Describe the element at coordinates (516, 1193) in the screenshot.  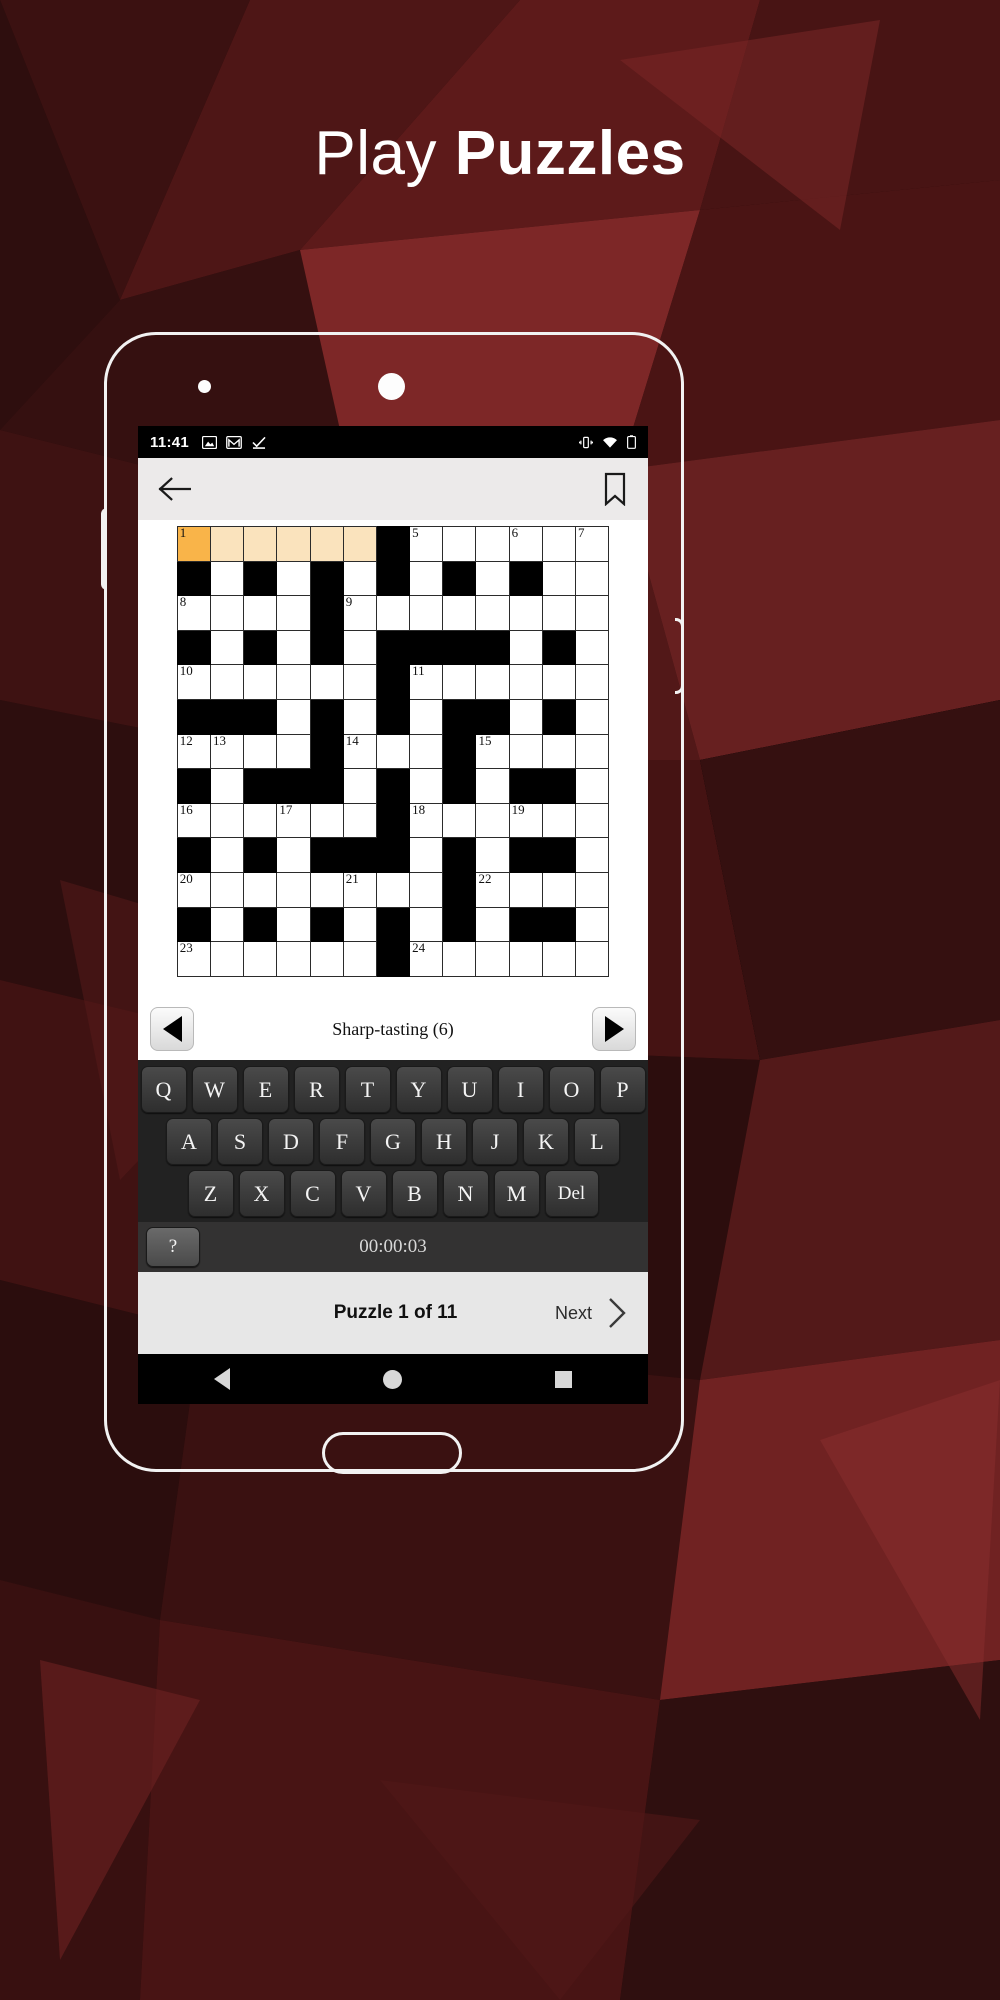
I see `key-m: M` at that location.